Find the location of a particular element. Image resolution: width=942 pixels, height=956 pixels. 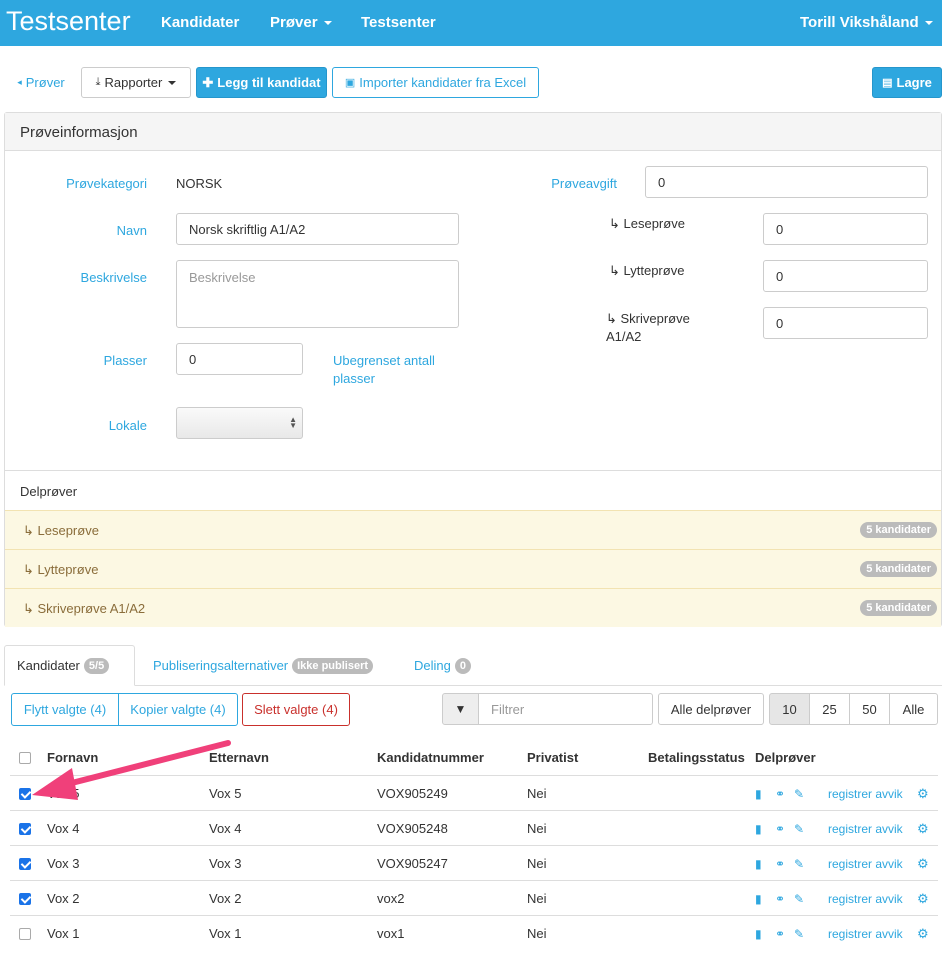

copy-selected-button: Kopier valgte (4) is located at coordinates (178, 709).